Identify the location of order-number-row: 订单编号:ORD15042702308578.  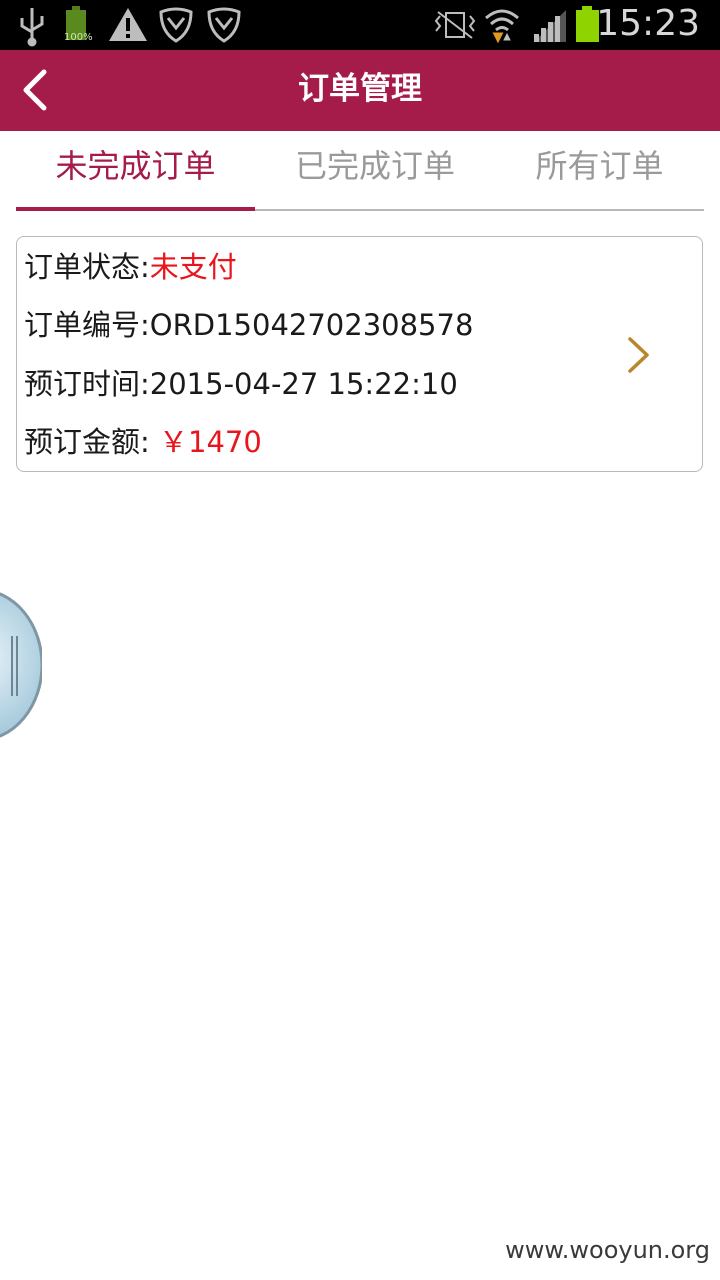
(248, 325).